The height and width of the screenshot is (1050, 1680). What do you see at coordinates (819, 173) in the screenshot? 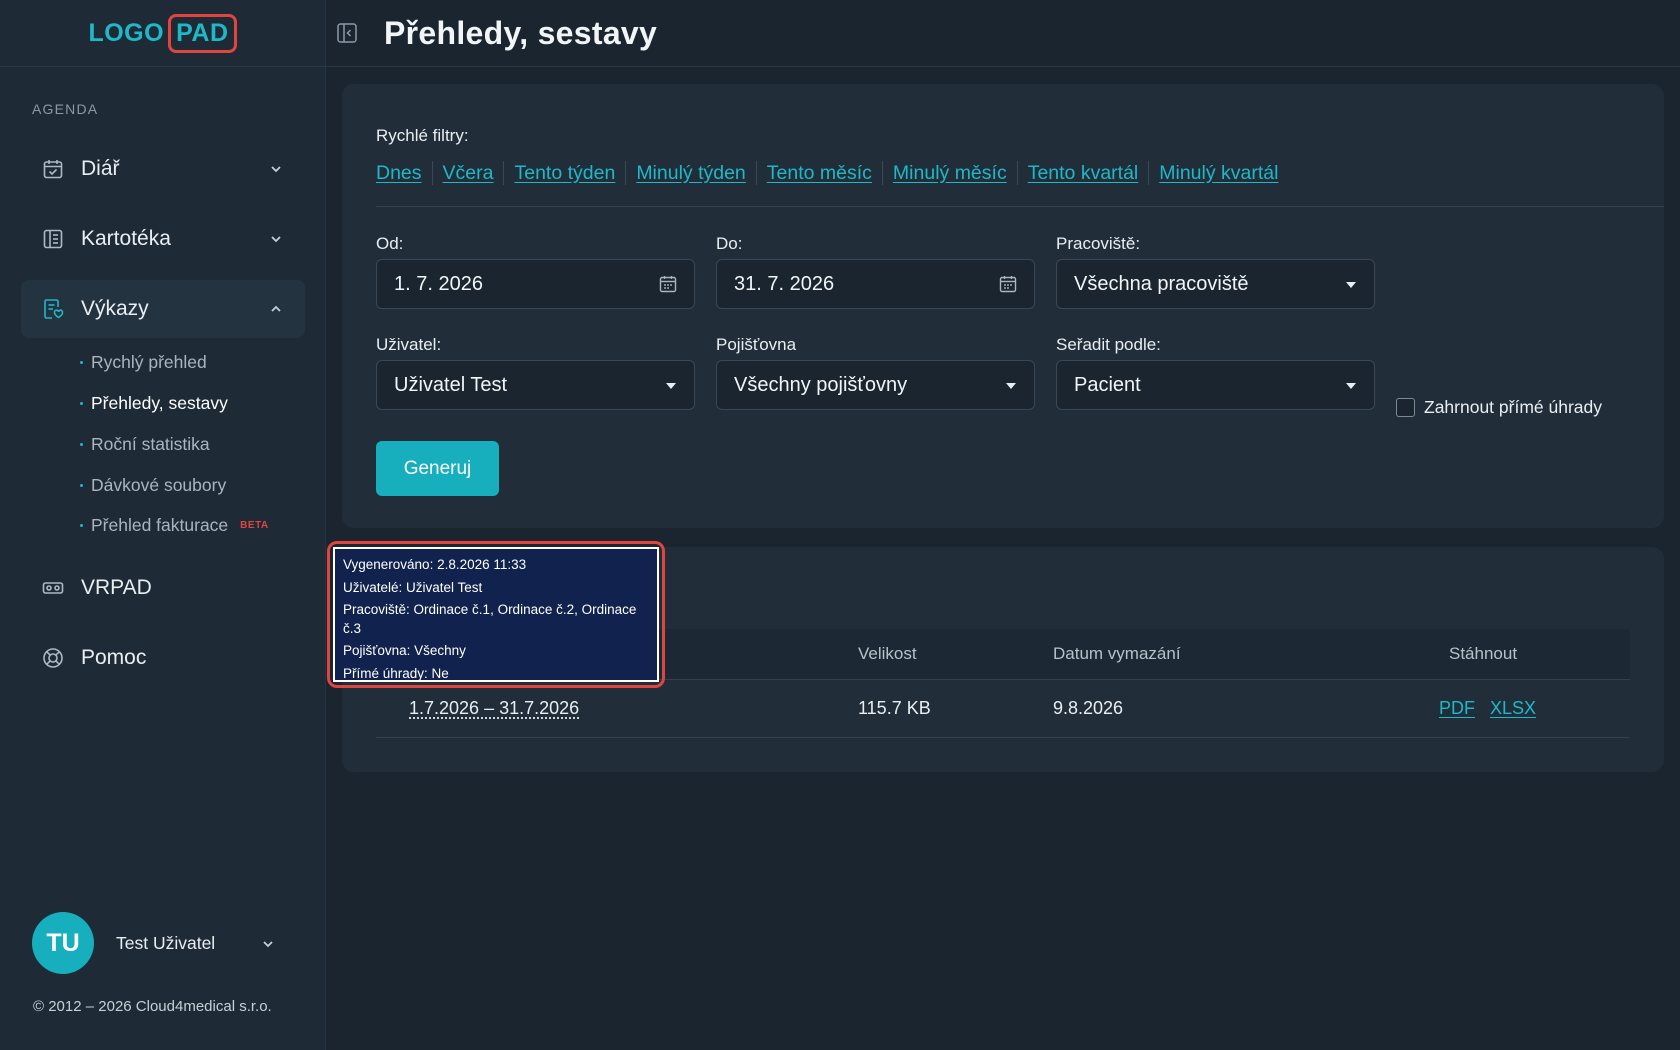
I see `quick-filter-tento-mesic: Tento měsíc` at bounding box center [819, 173].